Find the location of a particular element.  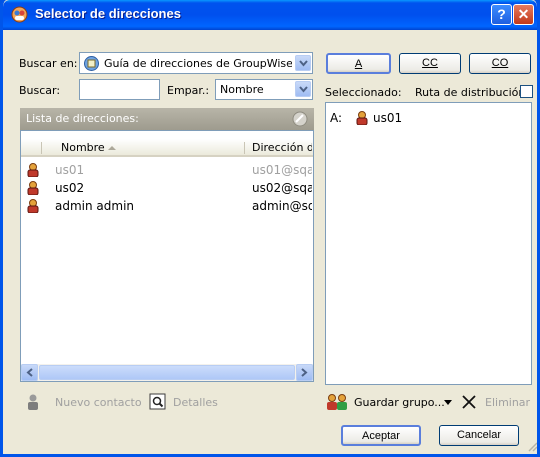

contact-name: us02 is located at coordinates (70, 188).